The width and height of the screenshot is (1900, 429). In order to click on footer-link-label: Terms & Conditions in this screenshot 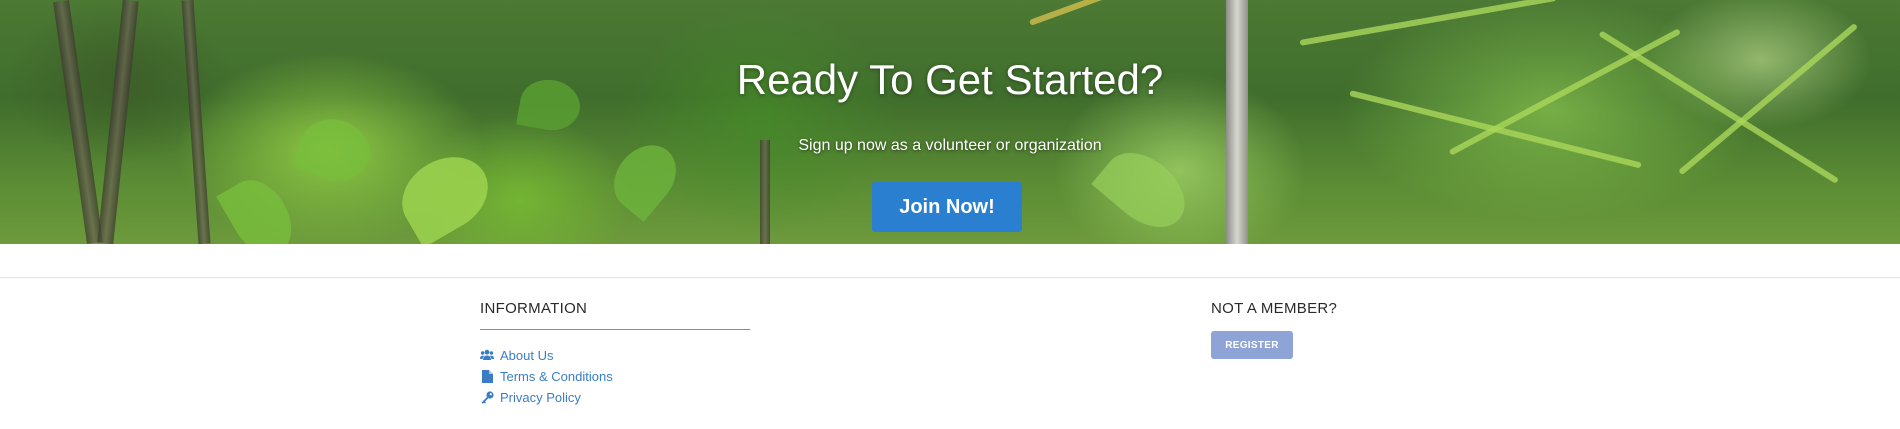, I will do `click(556, 376)`.